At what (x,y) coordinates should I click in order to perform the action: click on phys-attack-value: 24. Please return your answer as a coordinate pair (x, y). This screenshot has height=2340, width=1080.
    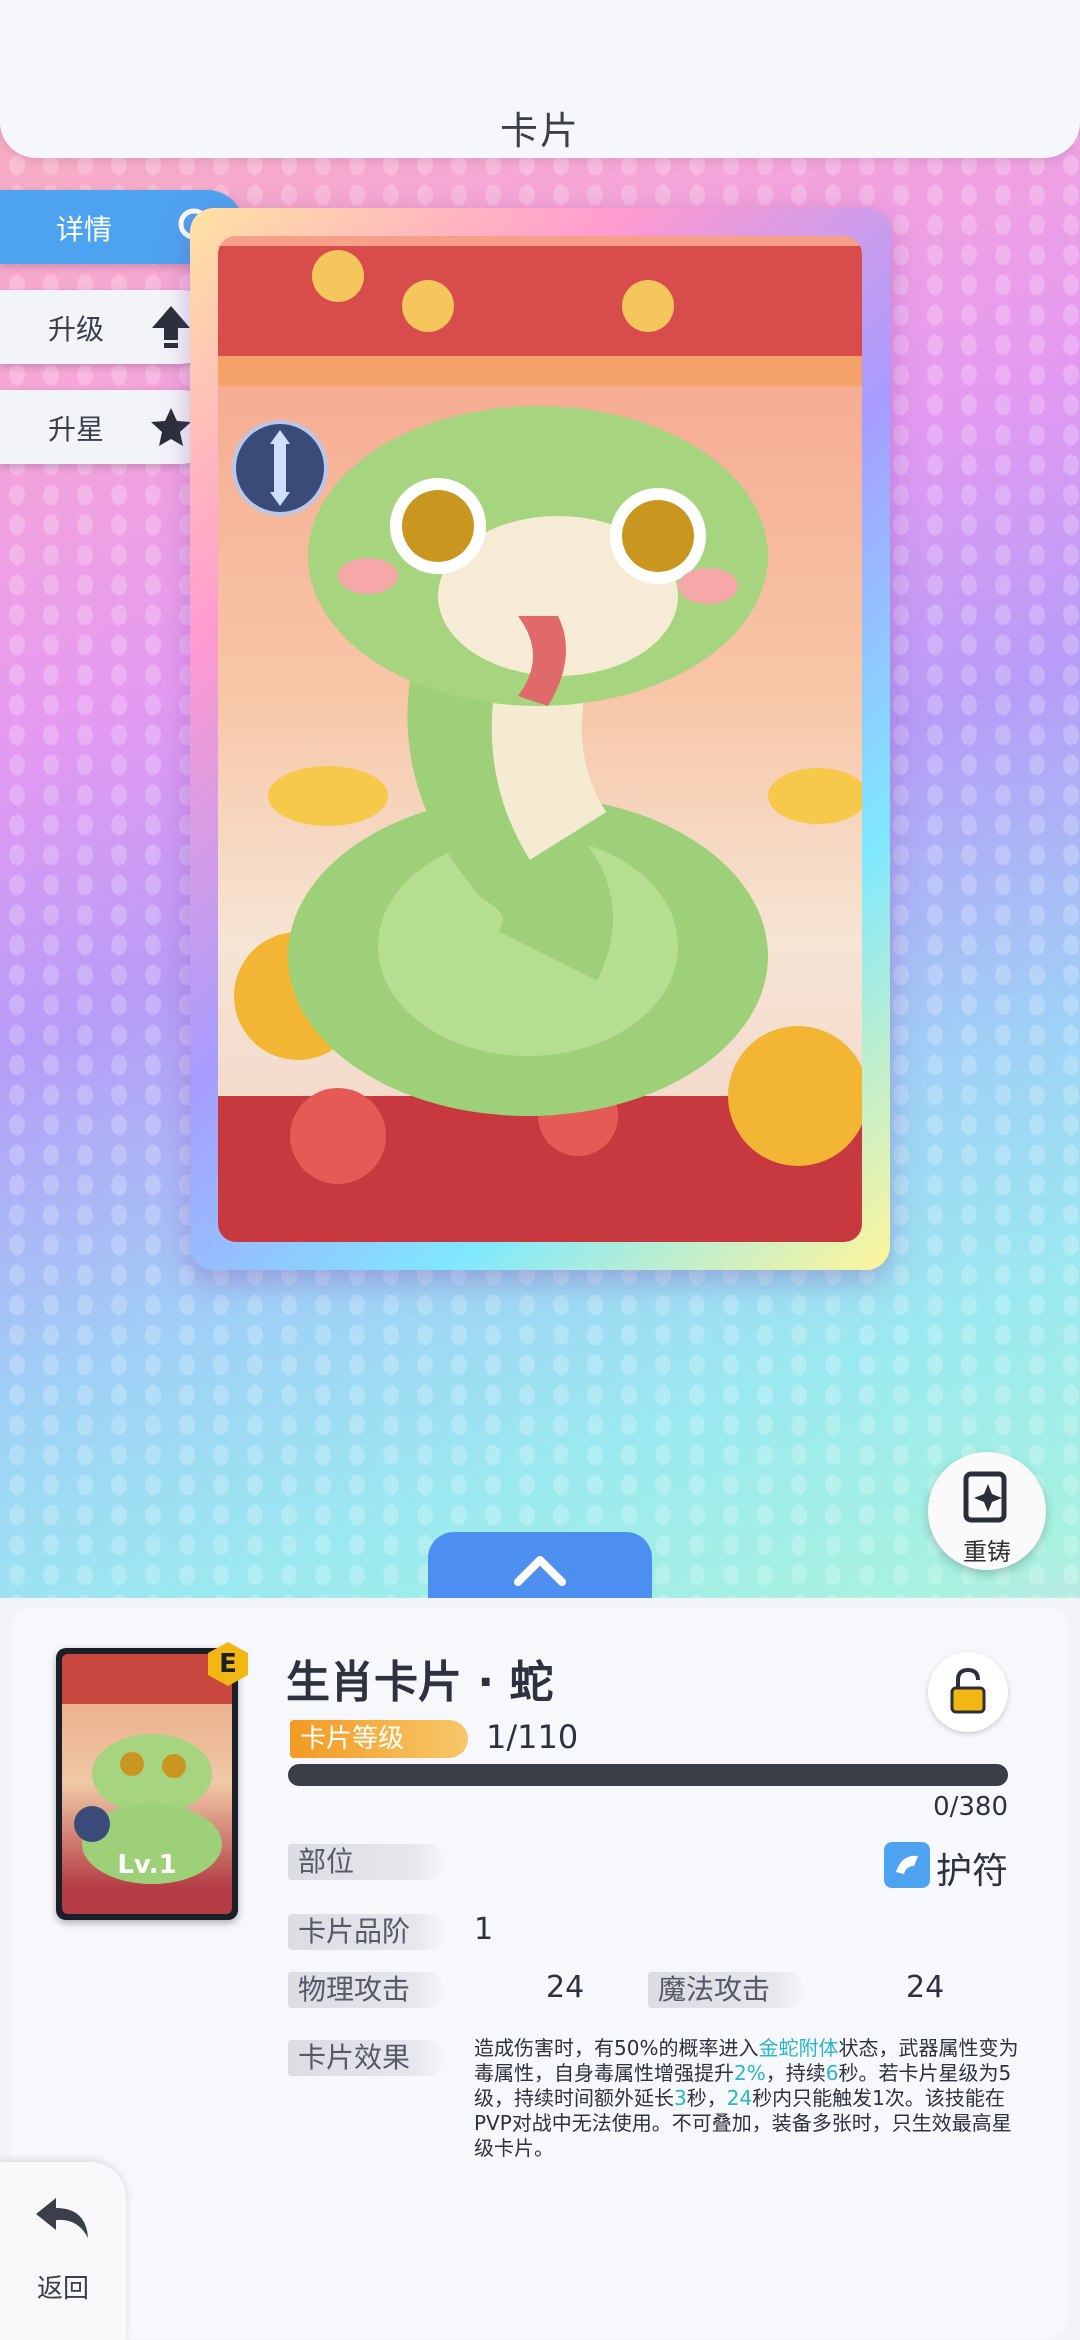
    Looking at the image, I should click on (565, 1987).